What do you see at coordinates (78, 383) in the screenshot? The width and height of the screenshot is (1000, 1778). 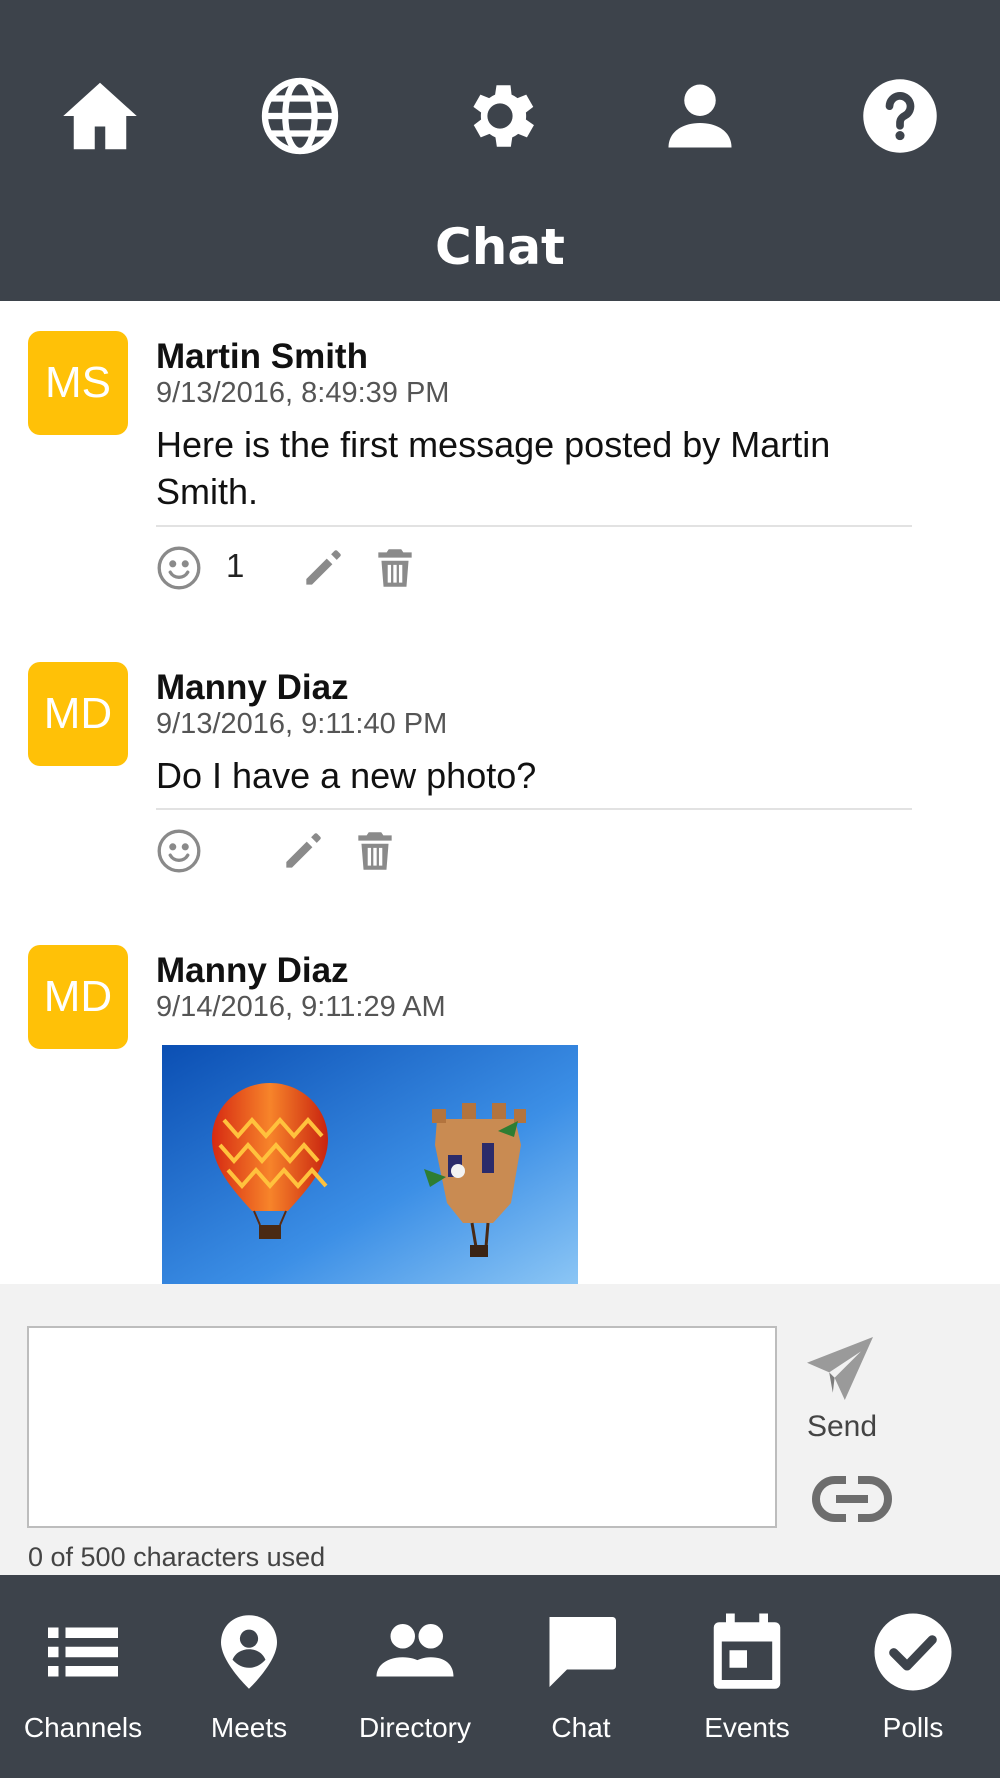 I see `avatar: MS` at bounding box center [78, 383].